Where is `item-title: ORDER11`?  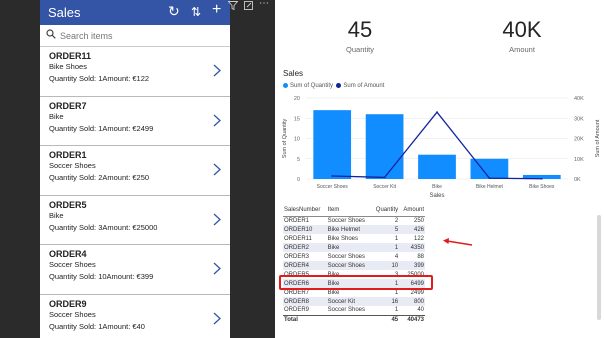 item-title: ORDER11 is located at coordinates (70, 56).